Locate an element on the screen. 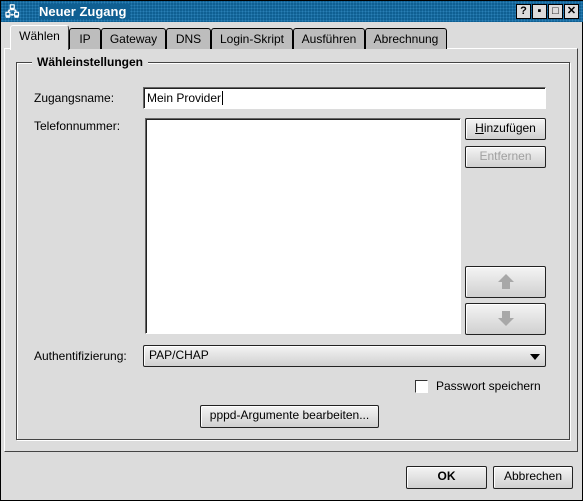 This screenshot has height=501, width=583. name-label: Zugangsname: is located at coordinates (74, 98).